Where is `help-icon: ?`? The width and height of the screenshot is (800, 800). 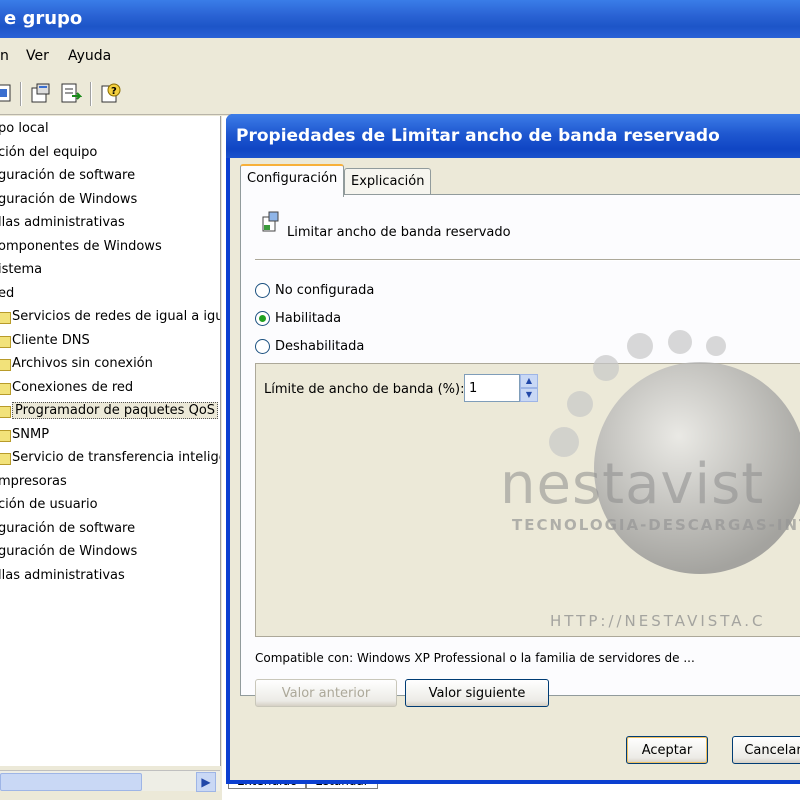
help-icon: ? is located at coordinates (111, 93).